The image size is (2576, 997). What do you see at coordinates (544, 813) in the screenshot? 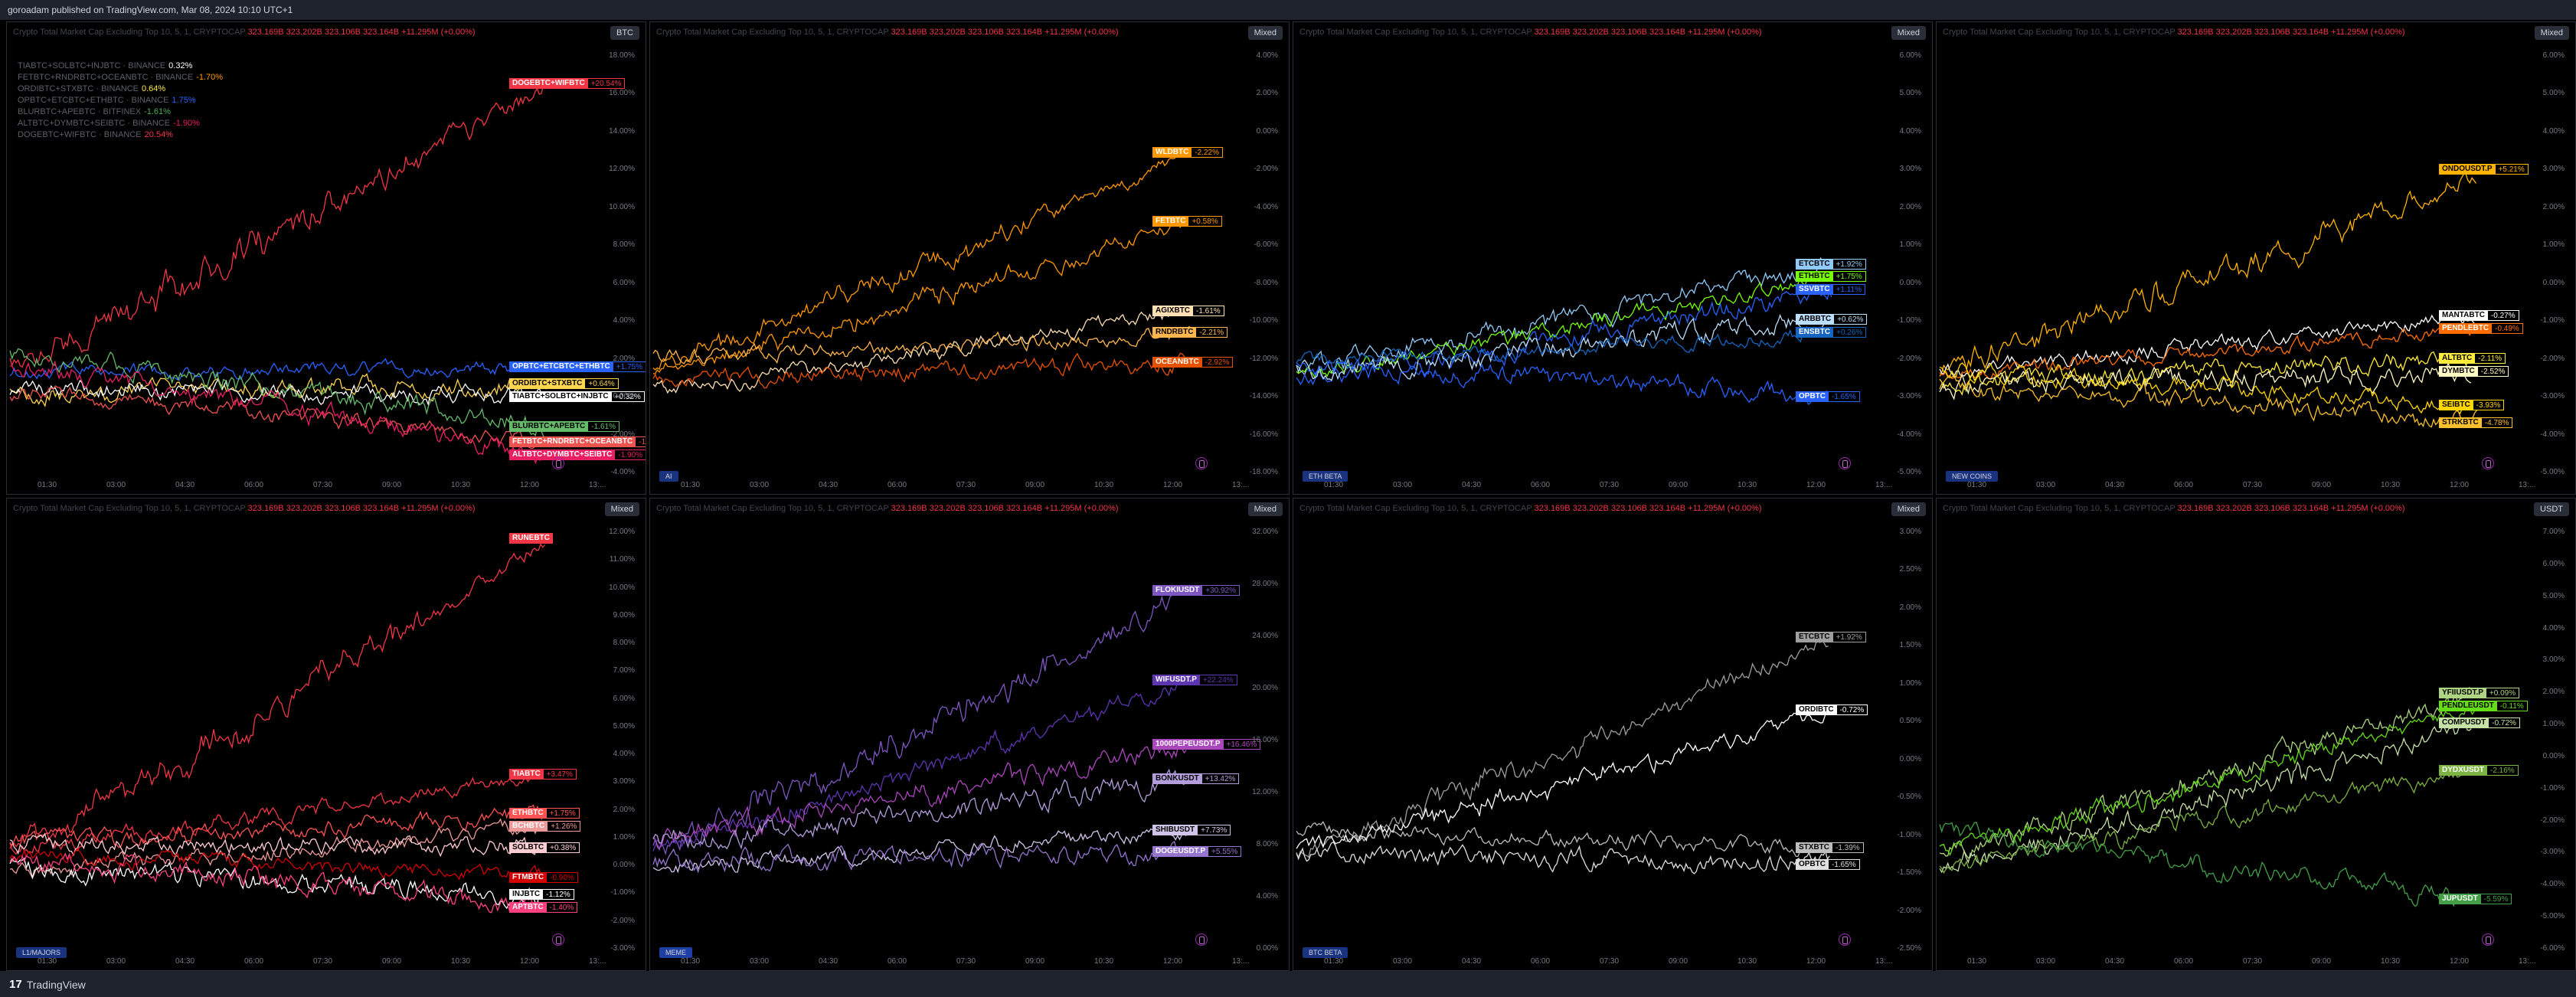
I see `series-price-badge: ETHBTC +1.75%` at bounding box center [544, 813].